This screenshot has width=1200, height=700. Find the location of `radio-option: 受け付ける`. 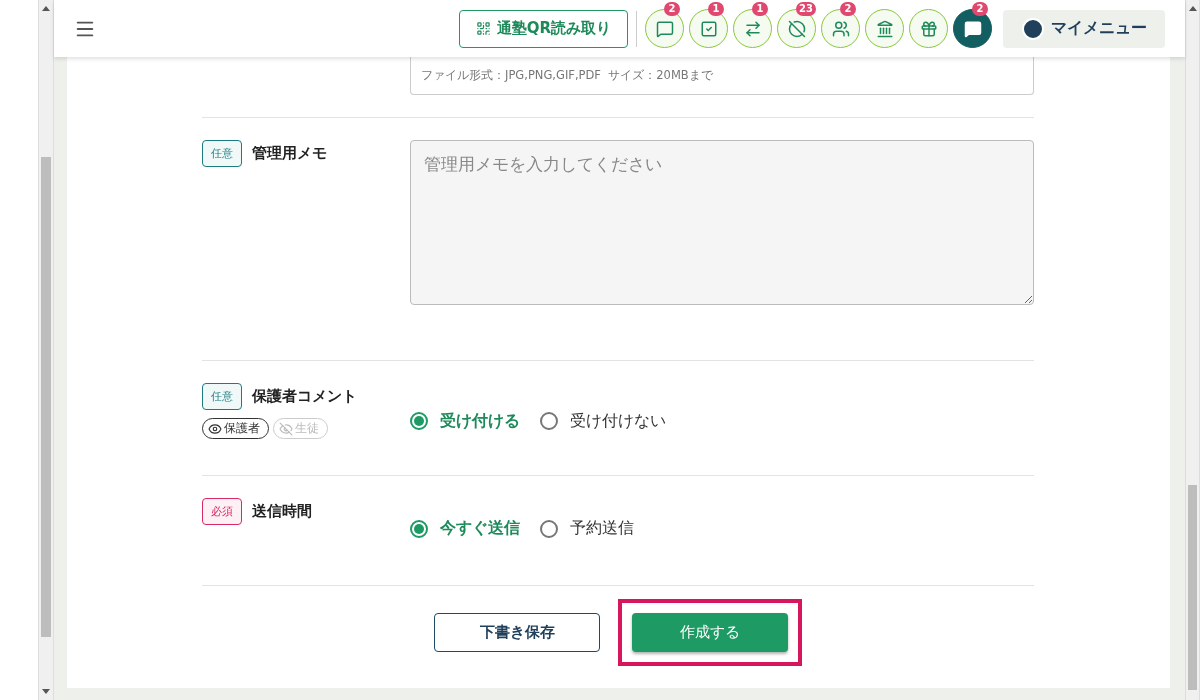

radio-option: 受け付ける is located at coordinates (465, 421).